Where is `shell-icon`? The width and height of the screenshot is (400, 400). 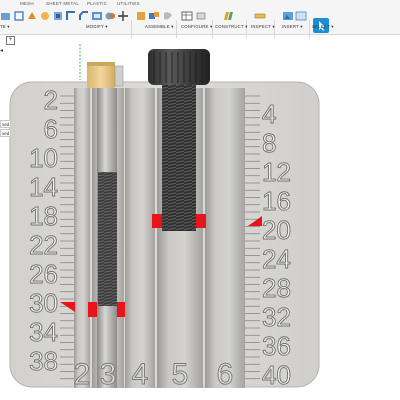
shell-icon is located at coordinates (97, 16).